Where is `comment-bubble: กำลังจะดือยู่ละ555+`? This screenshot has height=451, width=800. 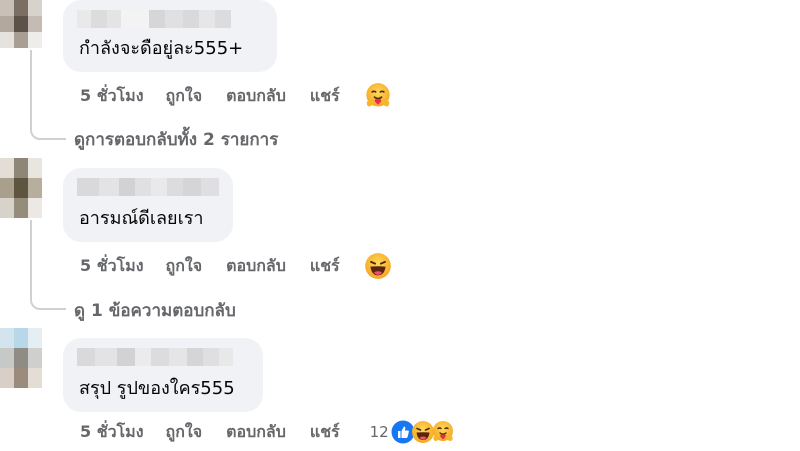
comment-bubble: กำลังจะดือยู่ละ555+ is located at coordinates (170, 36).